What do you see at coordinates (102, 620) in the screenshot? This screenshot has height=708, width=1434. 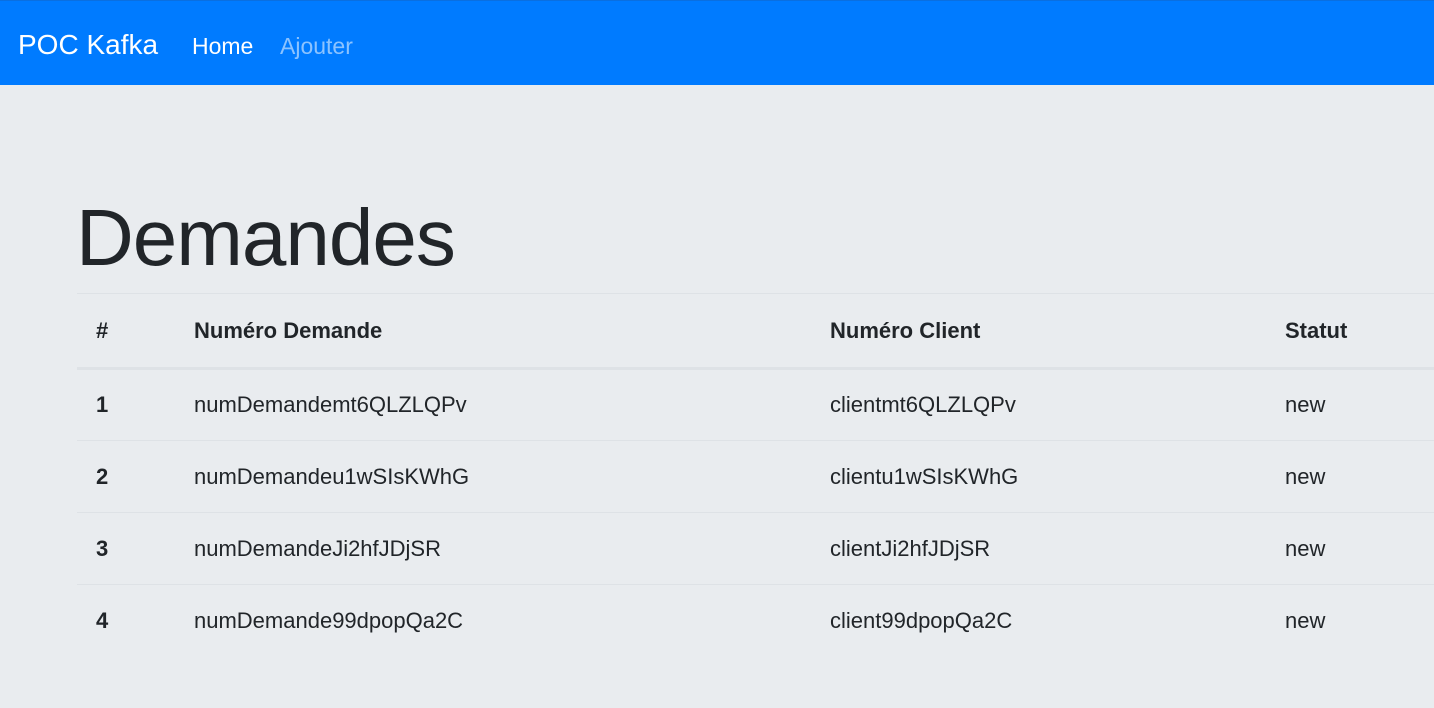 I see `row-index: 4` at bounding box center [102, 620].